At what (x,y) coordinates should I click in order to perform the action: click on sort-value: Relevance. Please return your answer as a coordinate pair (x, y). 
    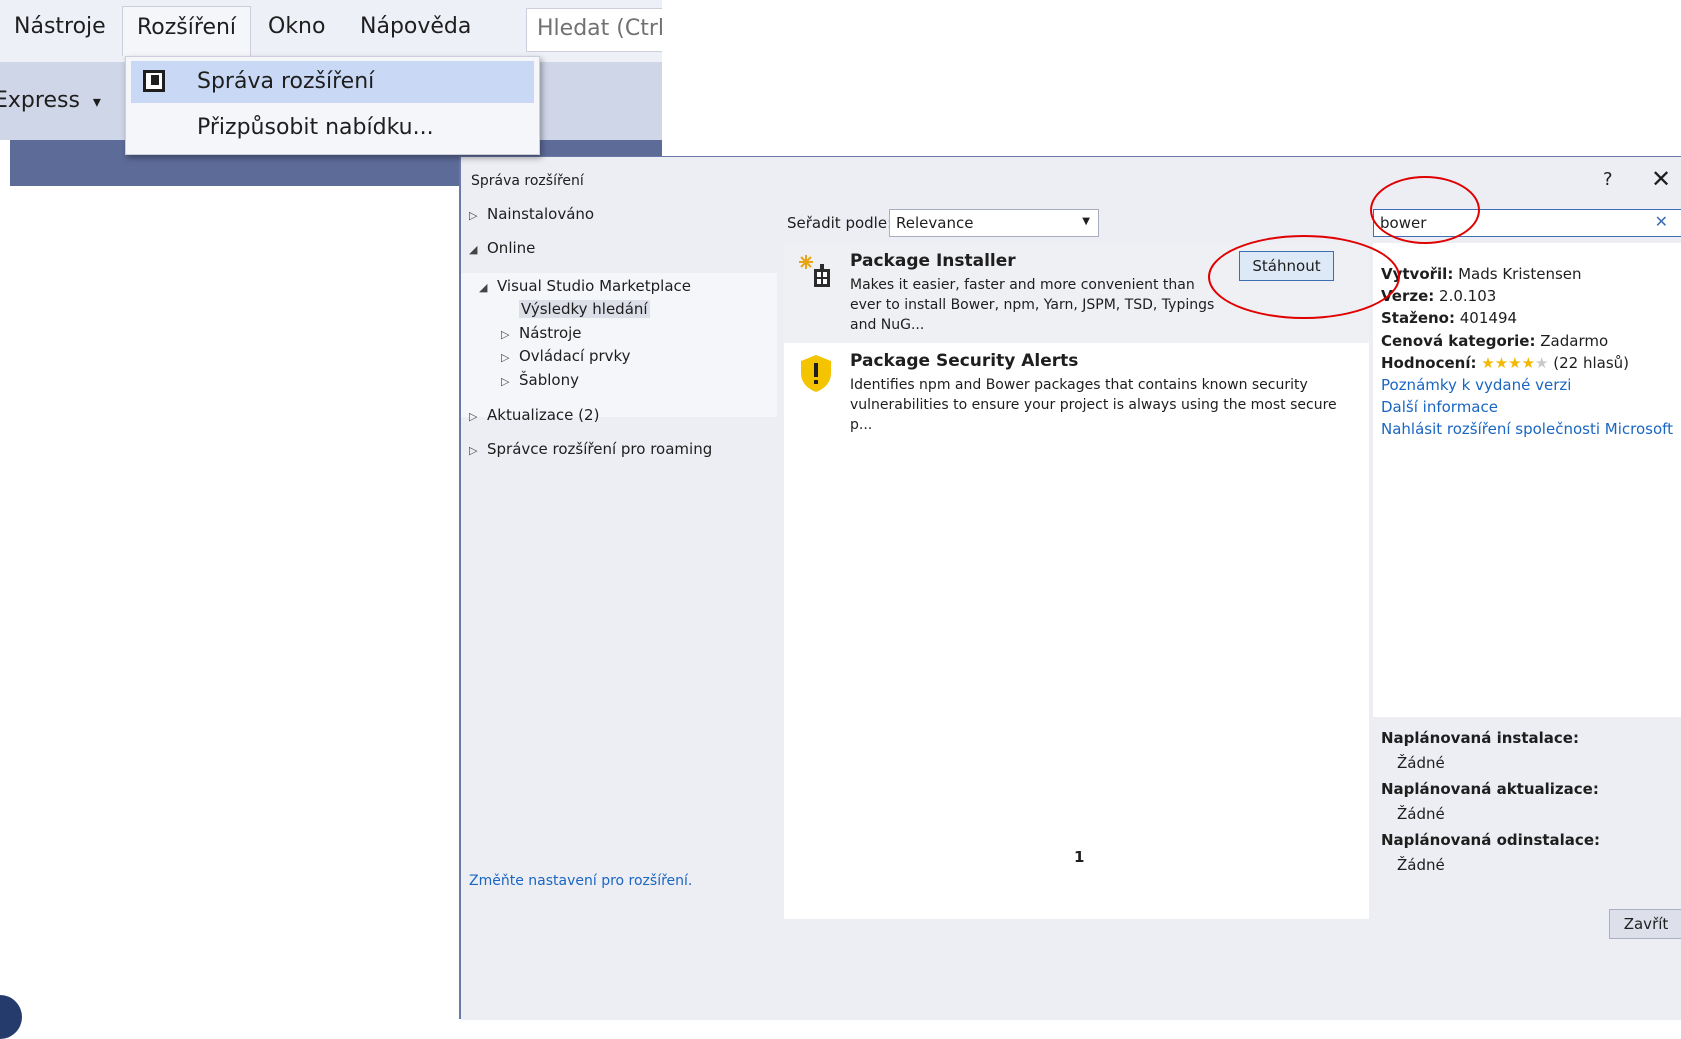
    Looking at the image, I should click on (935, 223).